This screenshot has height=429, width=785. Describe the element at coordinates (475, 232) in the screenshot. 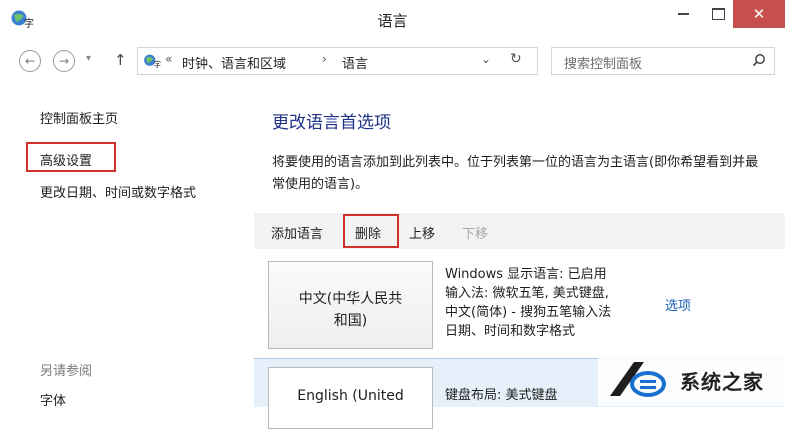

I see `move-down-button: 下移` at that location.